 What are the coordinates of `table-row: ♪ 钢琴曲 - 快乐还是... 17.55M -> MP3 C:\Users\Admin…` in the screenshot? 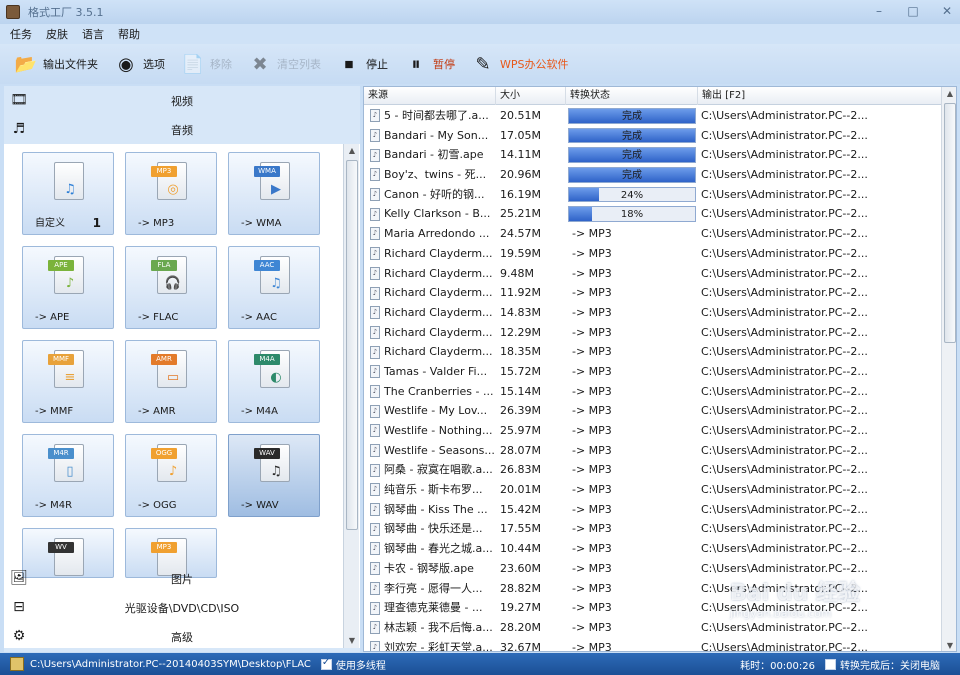 It's located at (653, 529).